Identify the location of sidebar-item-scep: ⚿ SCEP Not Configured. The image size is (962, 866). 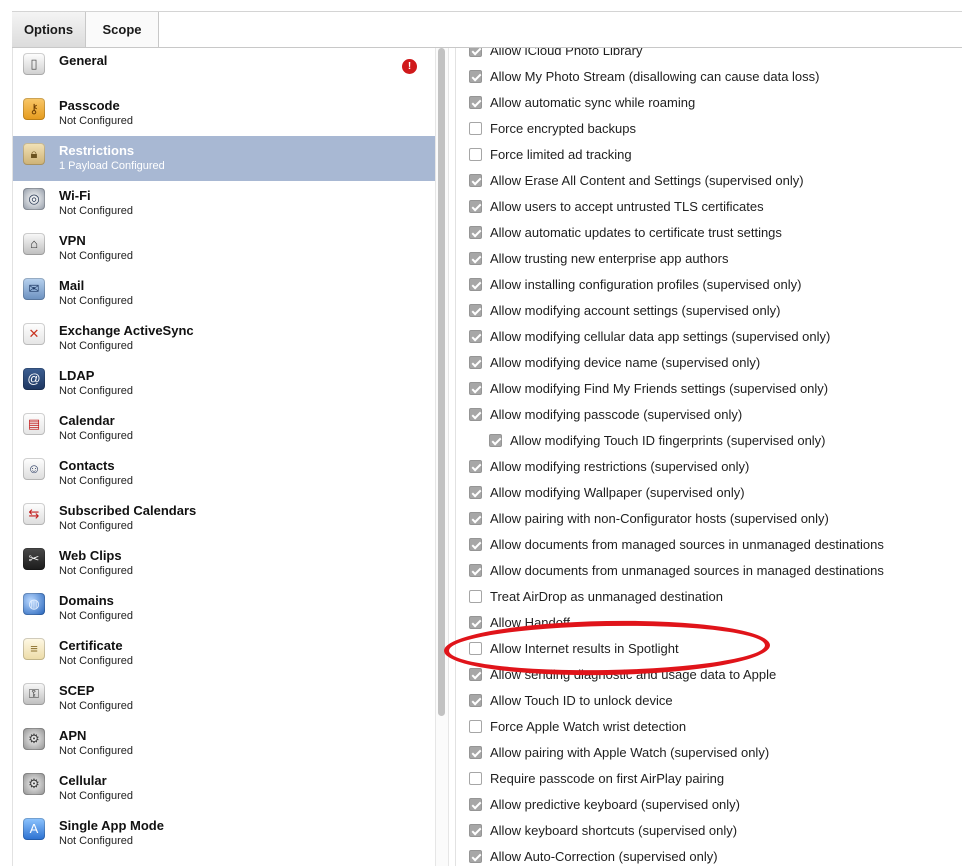
(224, 698).